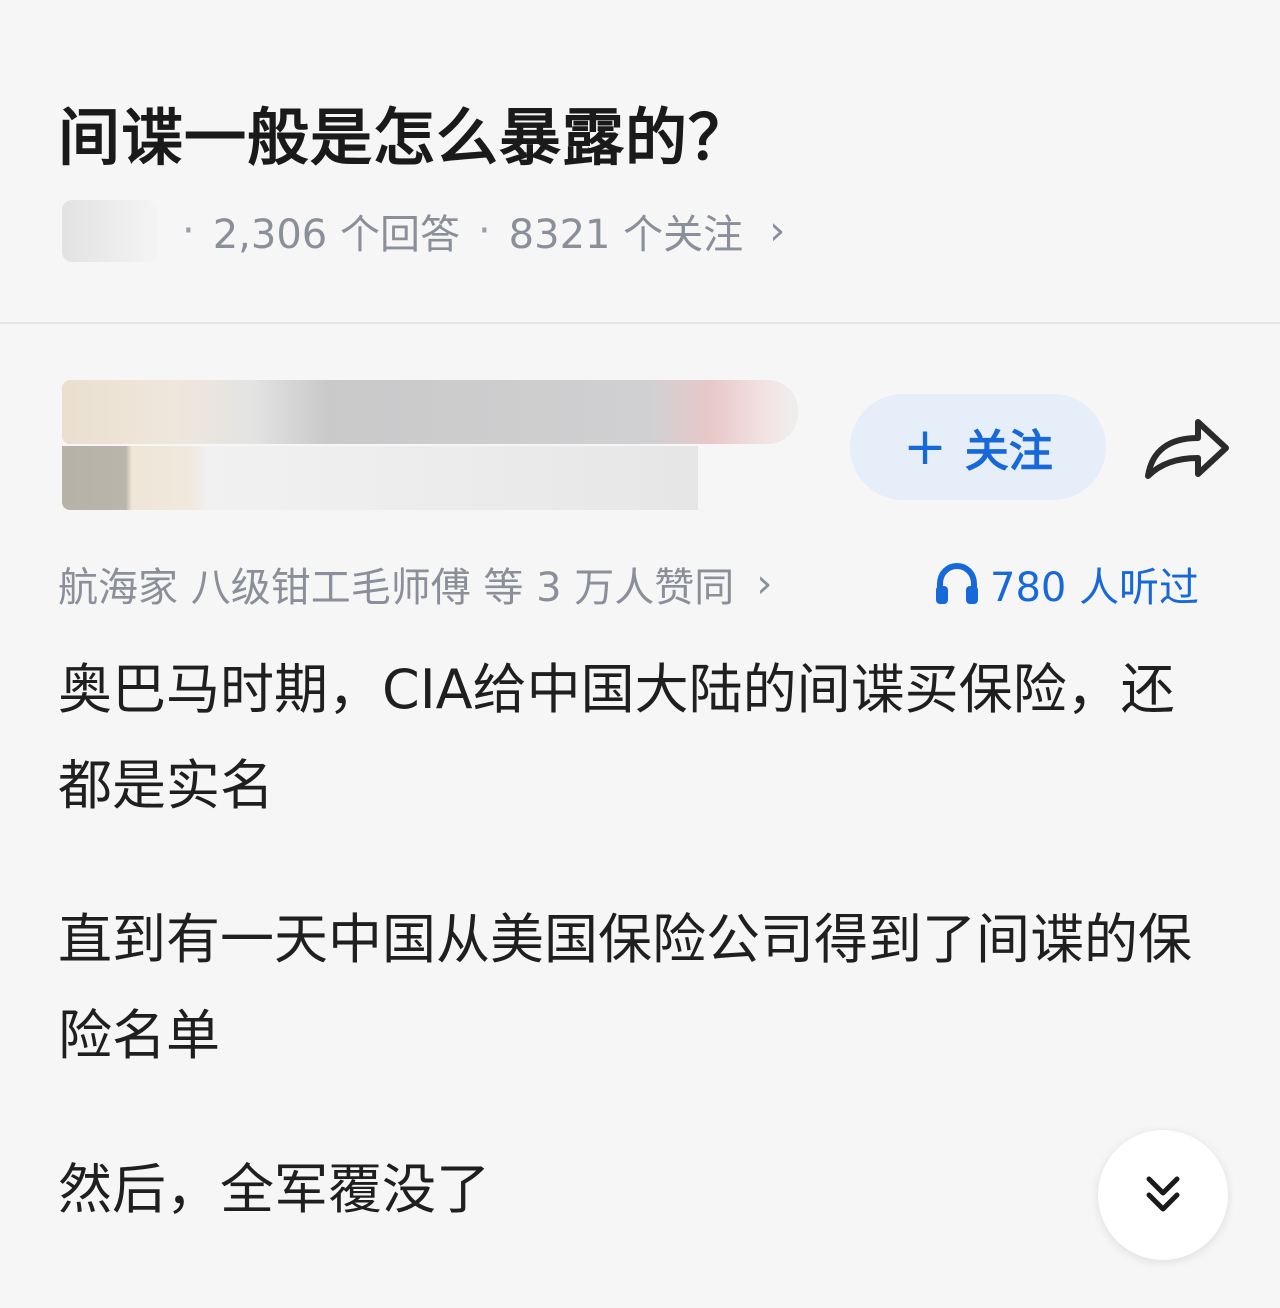 The image size is (1280, 1308). I want to click on author-bio-blurred, so click(380, 478).